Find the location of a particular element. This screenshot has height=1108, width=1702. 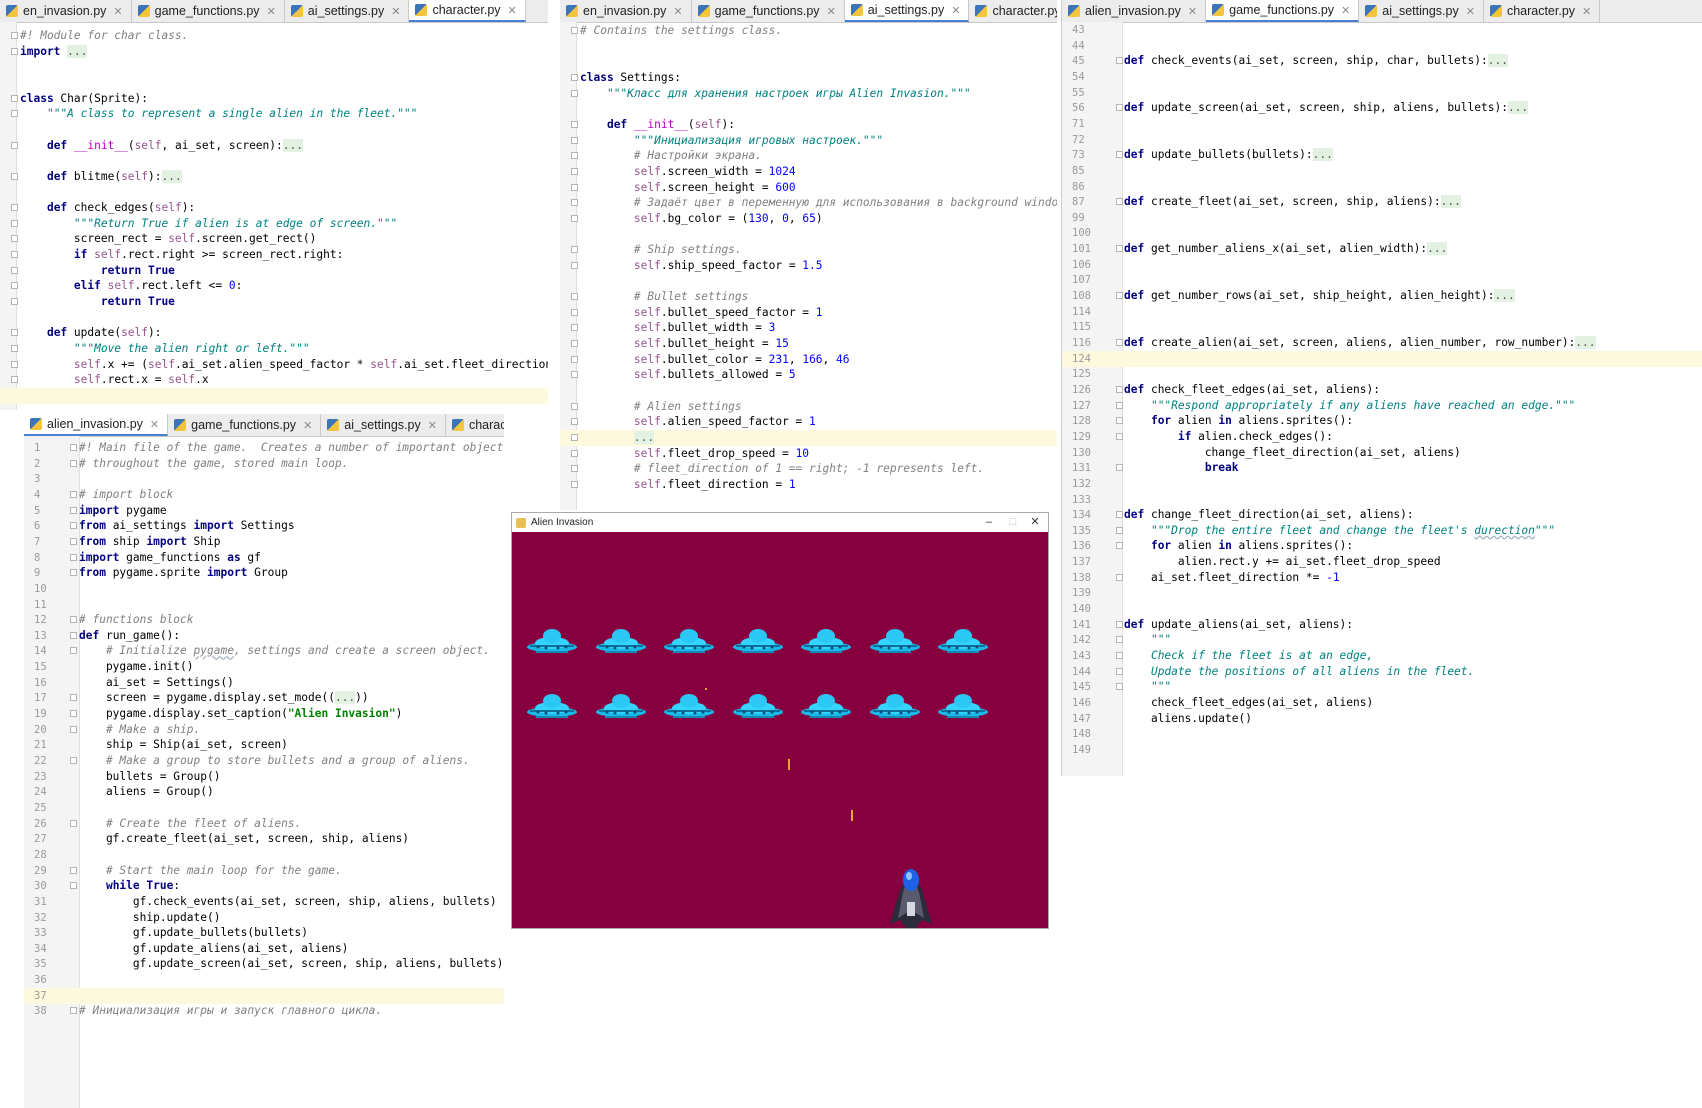

tab-character-py: character.py✕ is located at coordinates (475, 425).